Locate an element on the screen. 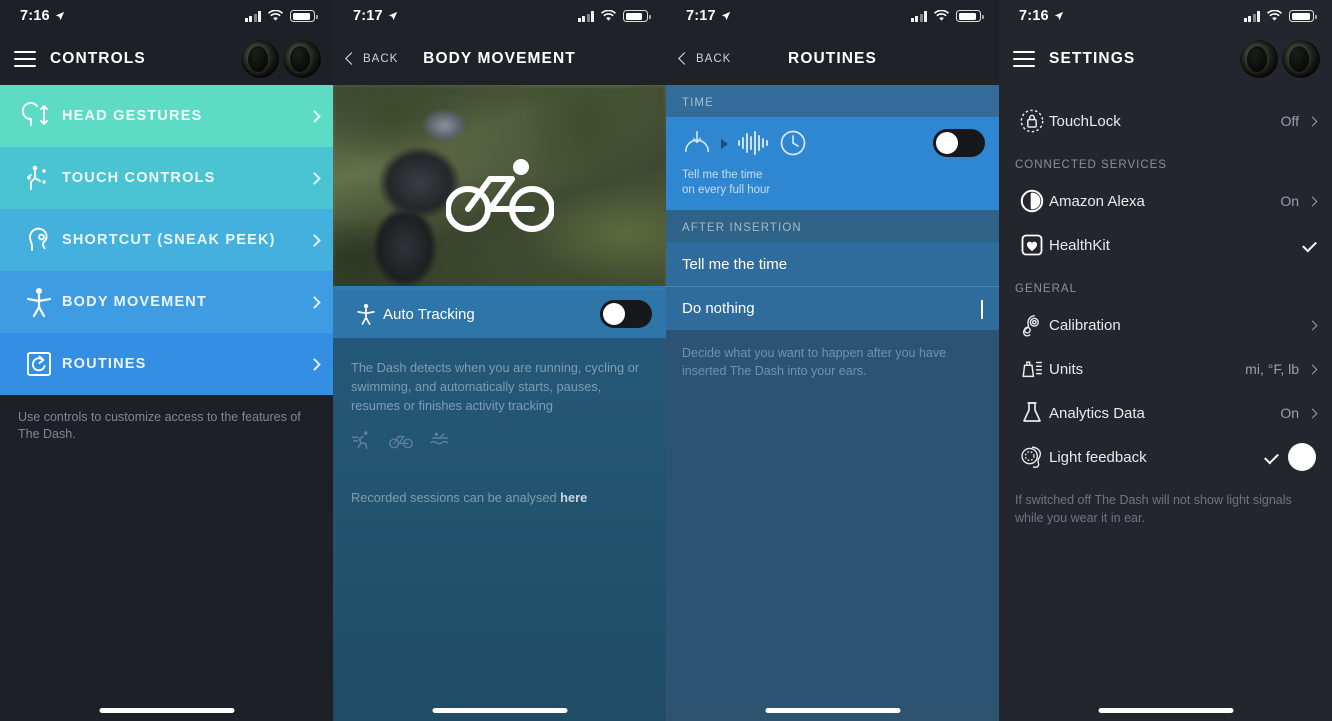 The width and height of the screenshot is (1332, 721). settings-row-label: Amazon Alexa is located at coordinates (1097, 201).